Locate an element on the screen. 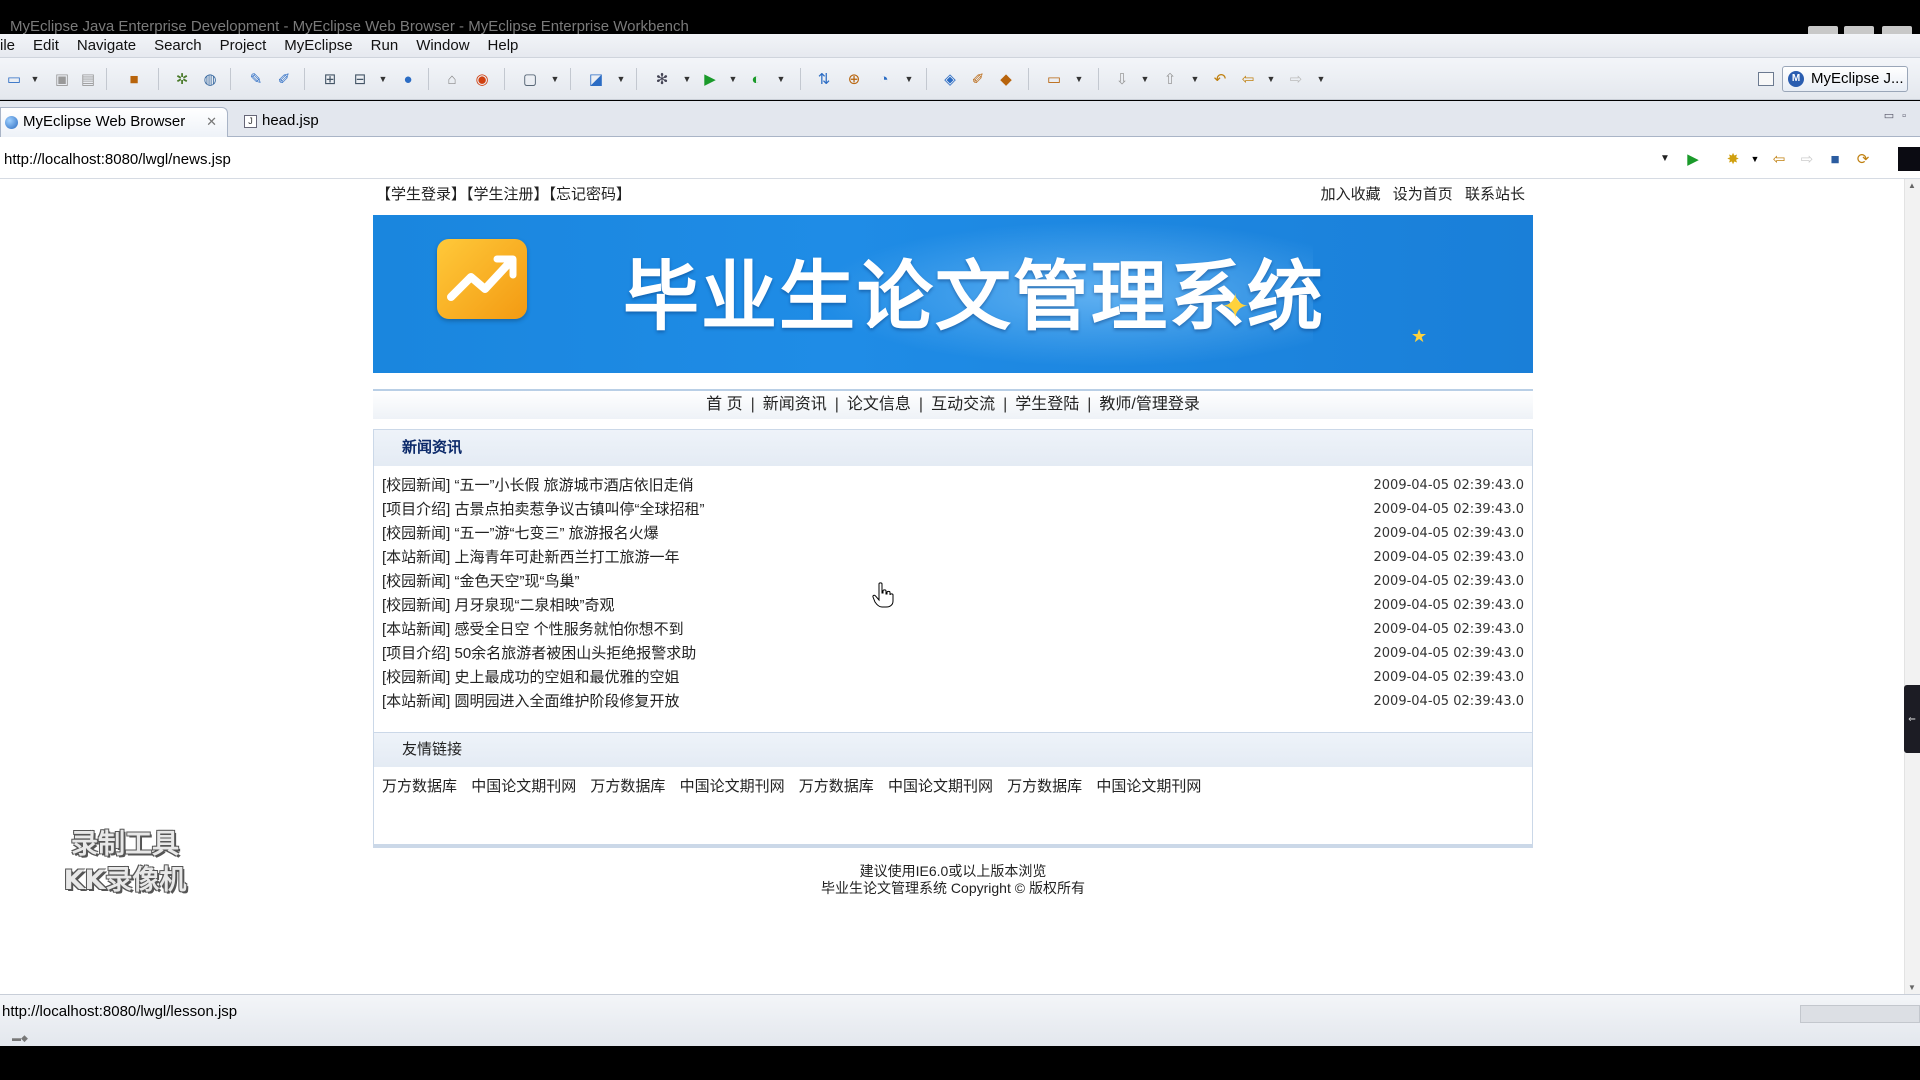  menu-project: Project is located at coordinates (243, 46).